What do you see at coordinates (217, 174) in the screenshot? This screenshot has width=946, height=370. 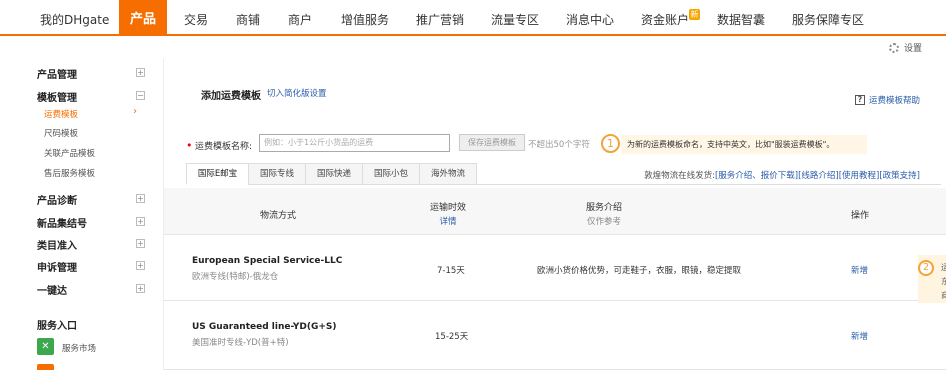 I see `tab-e-packet: 国际E邮宝` at bounding box center [217, 174].